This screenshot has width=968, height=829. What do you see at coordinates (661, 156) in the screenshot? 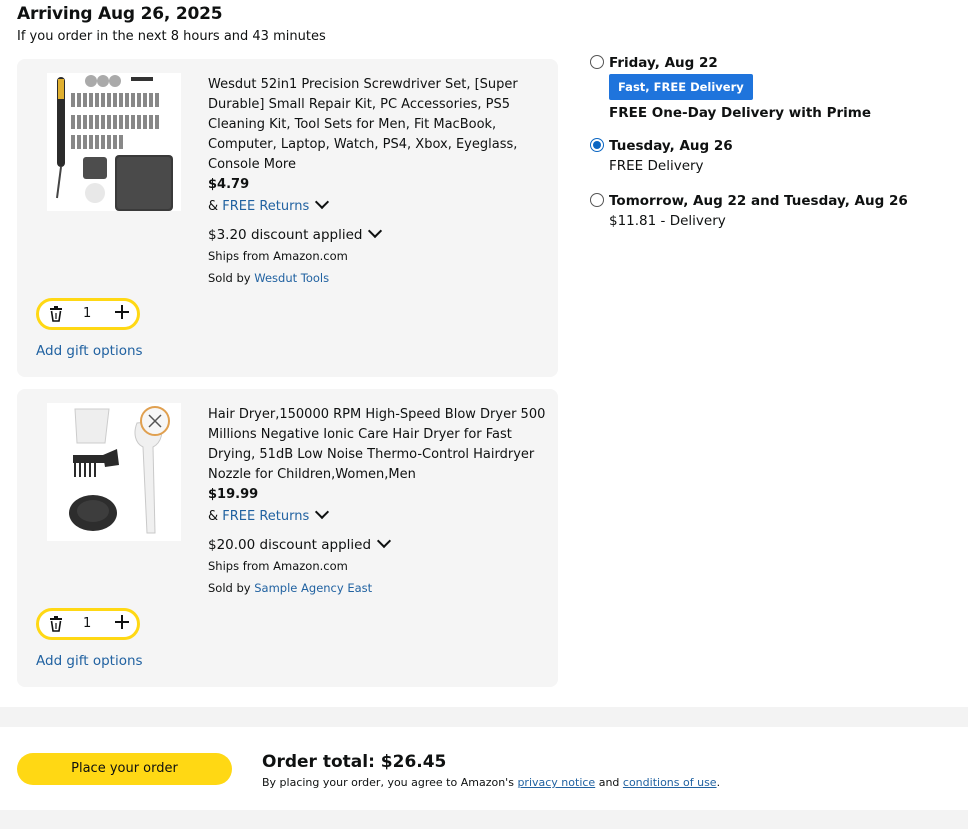
I see `delivery-option-tuesday: Tuesday, Aug 26 FREE Delivery` at bounding box center [661, 156].